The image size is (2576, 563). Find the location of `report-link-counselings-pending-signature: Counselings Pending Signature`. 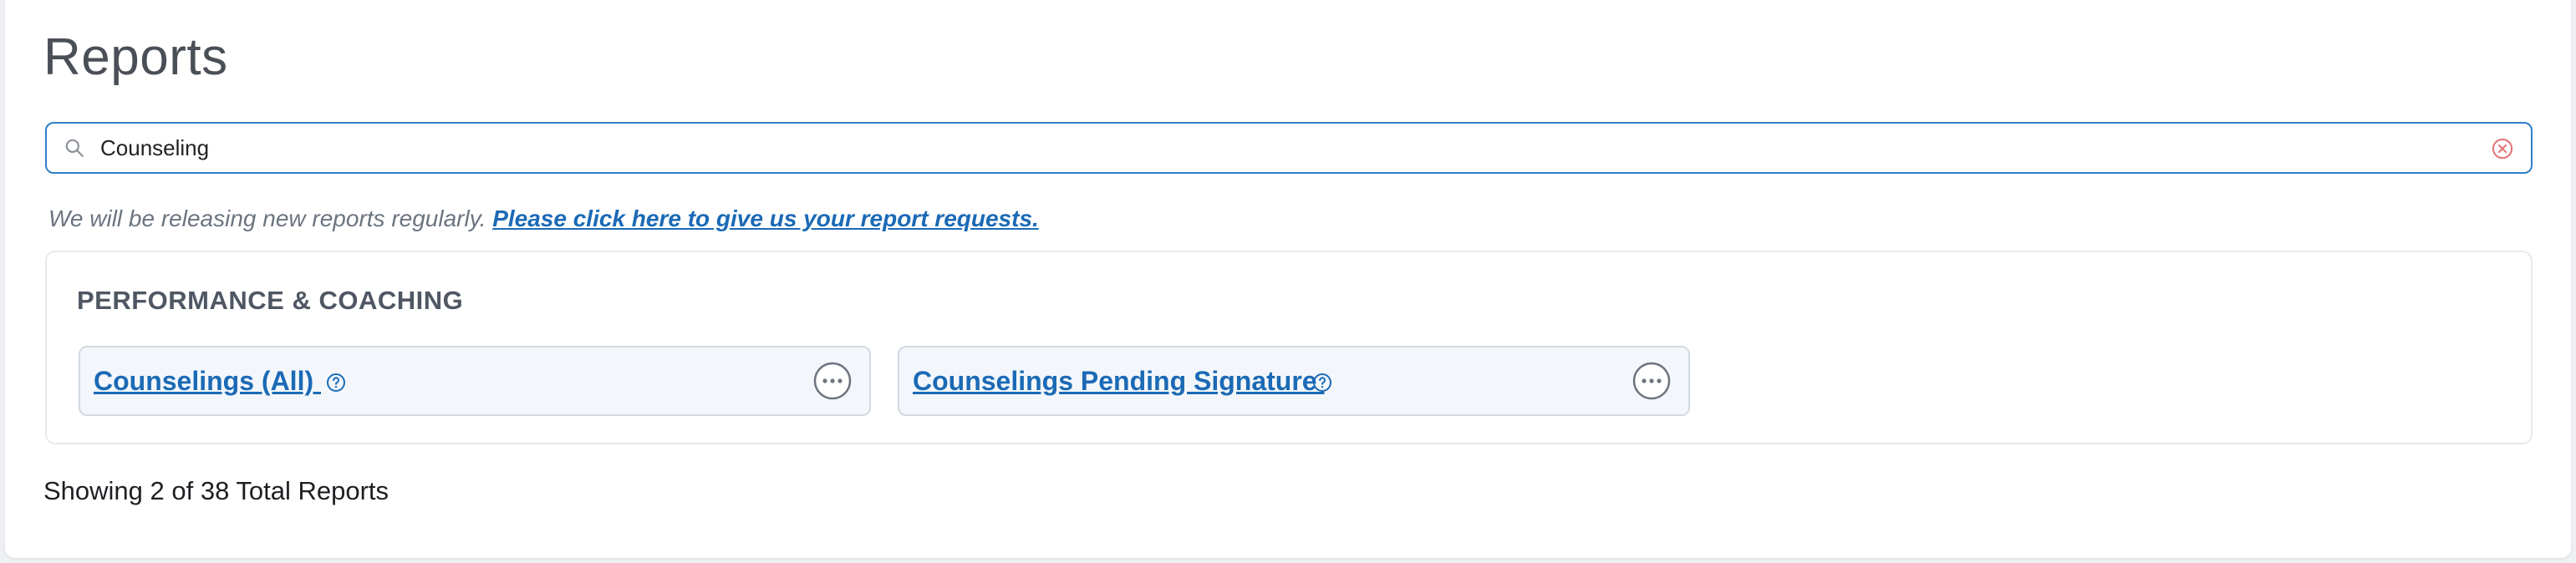

report-link-counselings-pending-signature: Counselings Pending Signature is located at coordinates (1118, 382).